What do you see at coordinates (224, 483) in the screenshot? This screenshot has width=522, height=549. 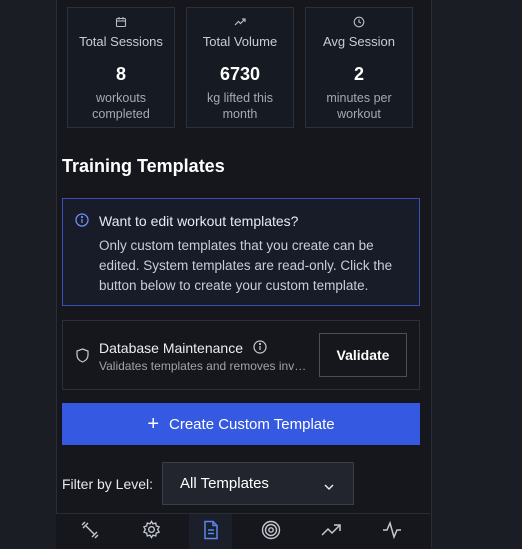 I see `filter-selected-value: All Templates` at bounding box center [224, 483].